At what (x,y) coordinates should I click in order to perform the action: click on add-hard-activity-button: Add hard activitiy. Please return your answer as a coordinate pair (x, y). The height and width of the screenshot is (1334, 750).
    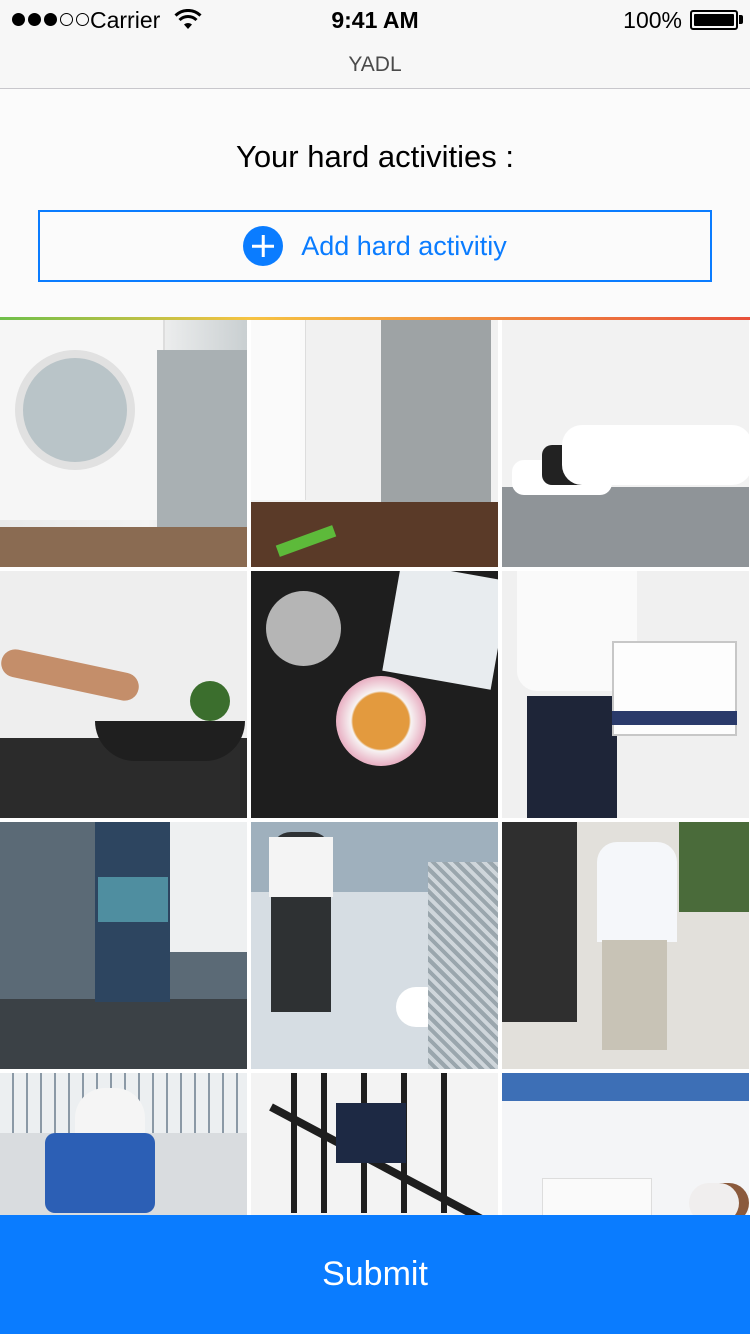
    Looking at the image, I should click on (375, 246).